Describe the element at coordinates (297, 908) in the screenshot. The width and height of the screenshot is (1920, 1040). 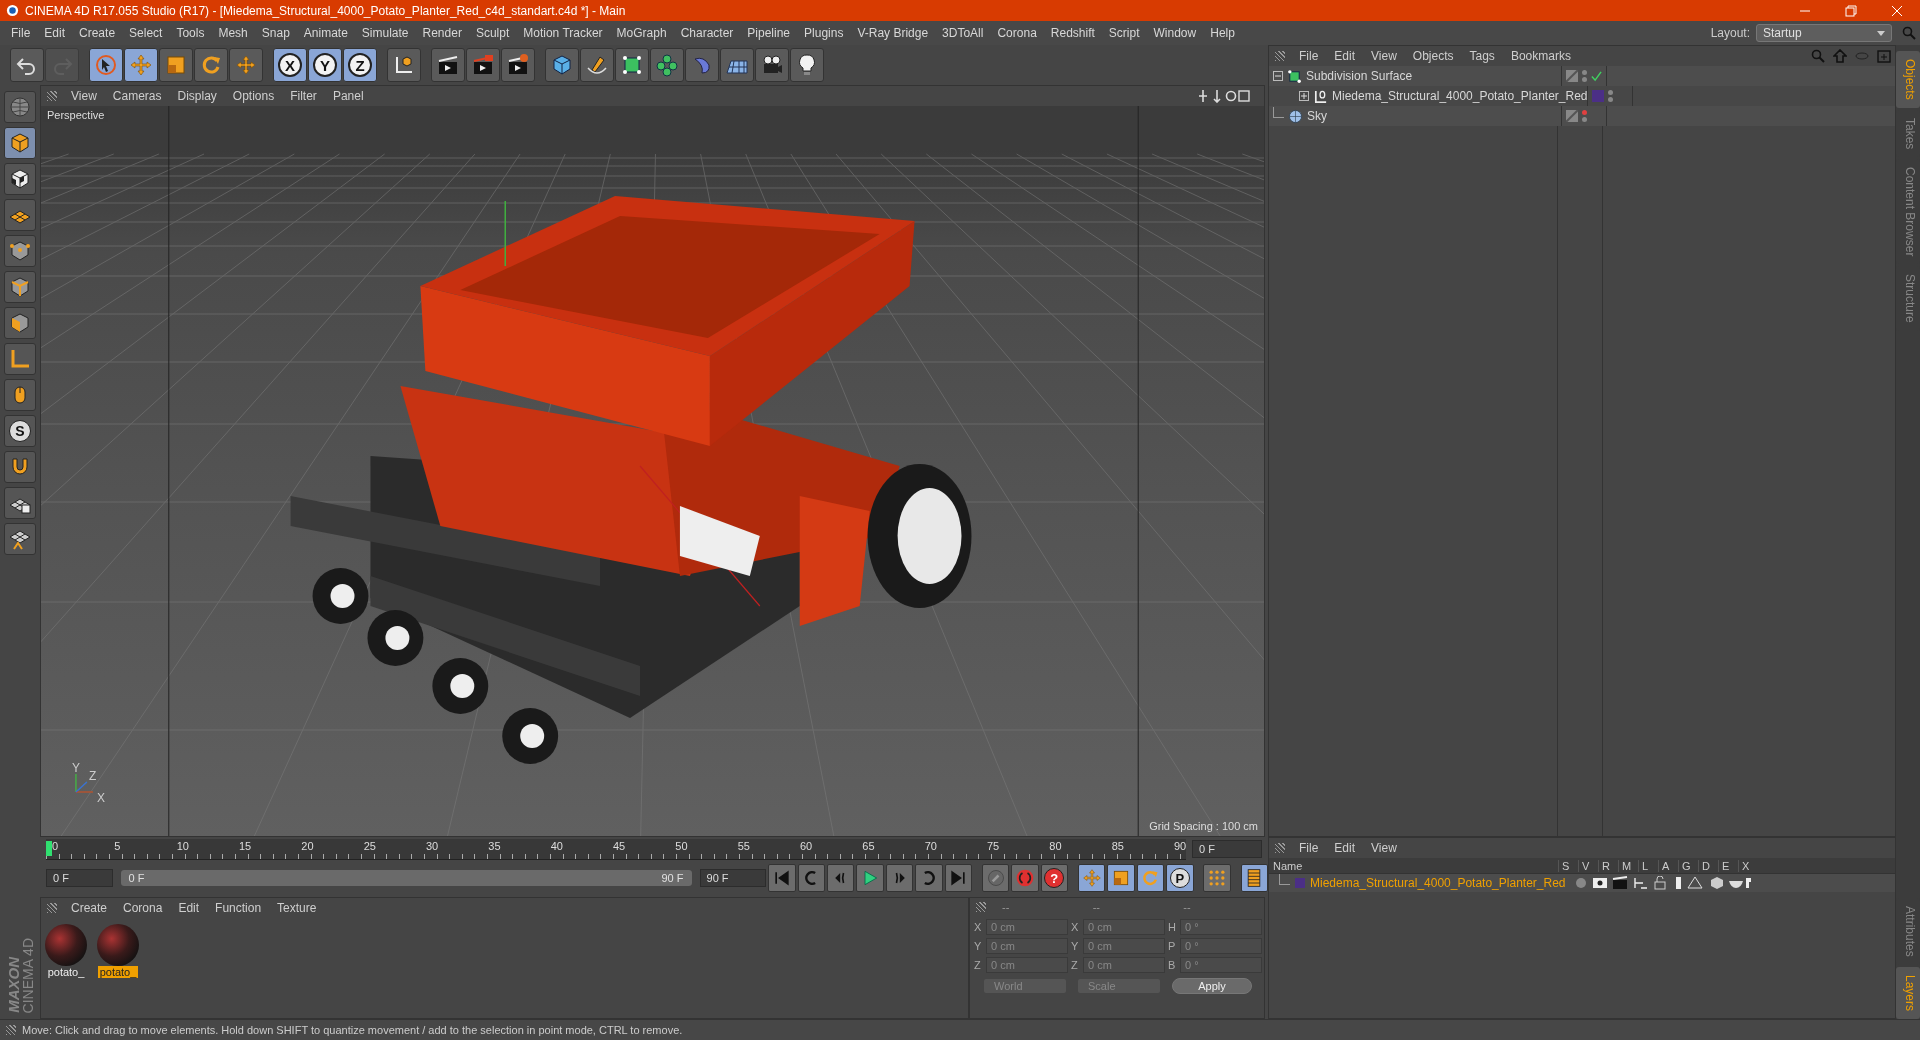
I see `menu-item: Texture` at that location.